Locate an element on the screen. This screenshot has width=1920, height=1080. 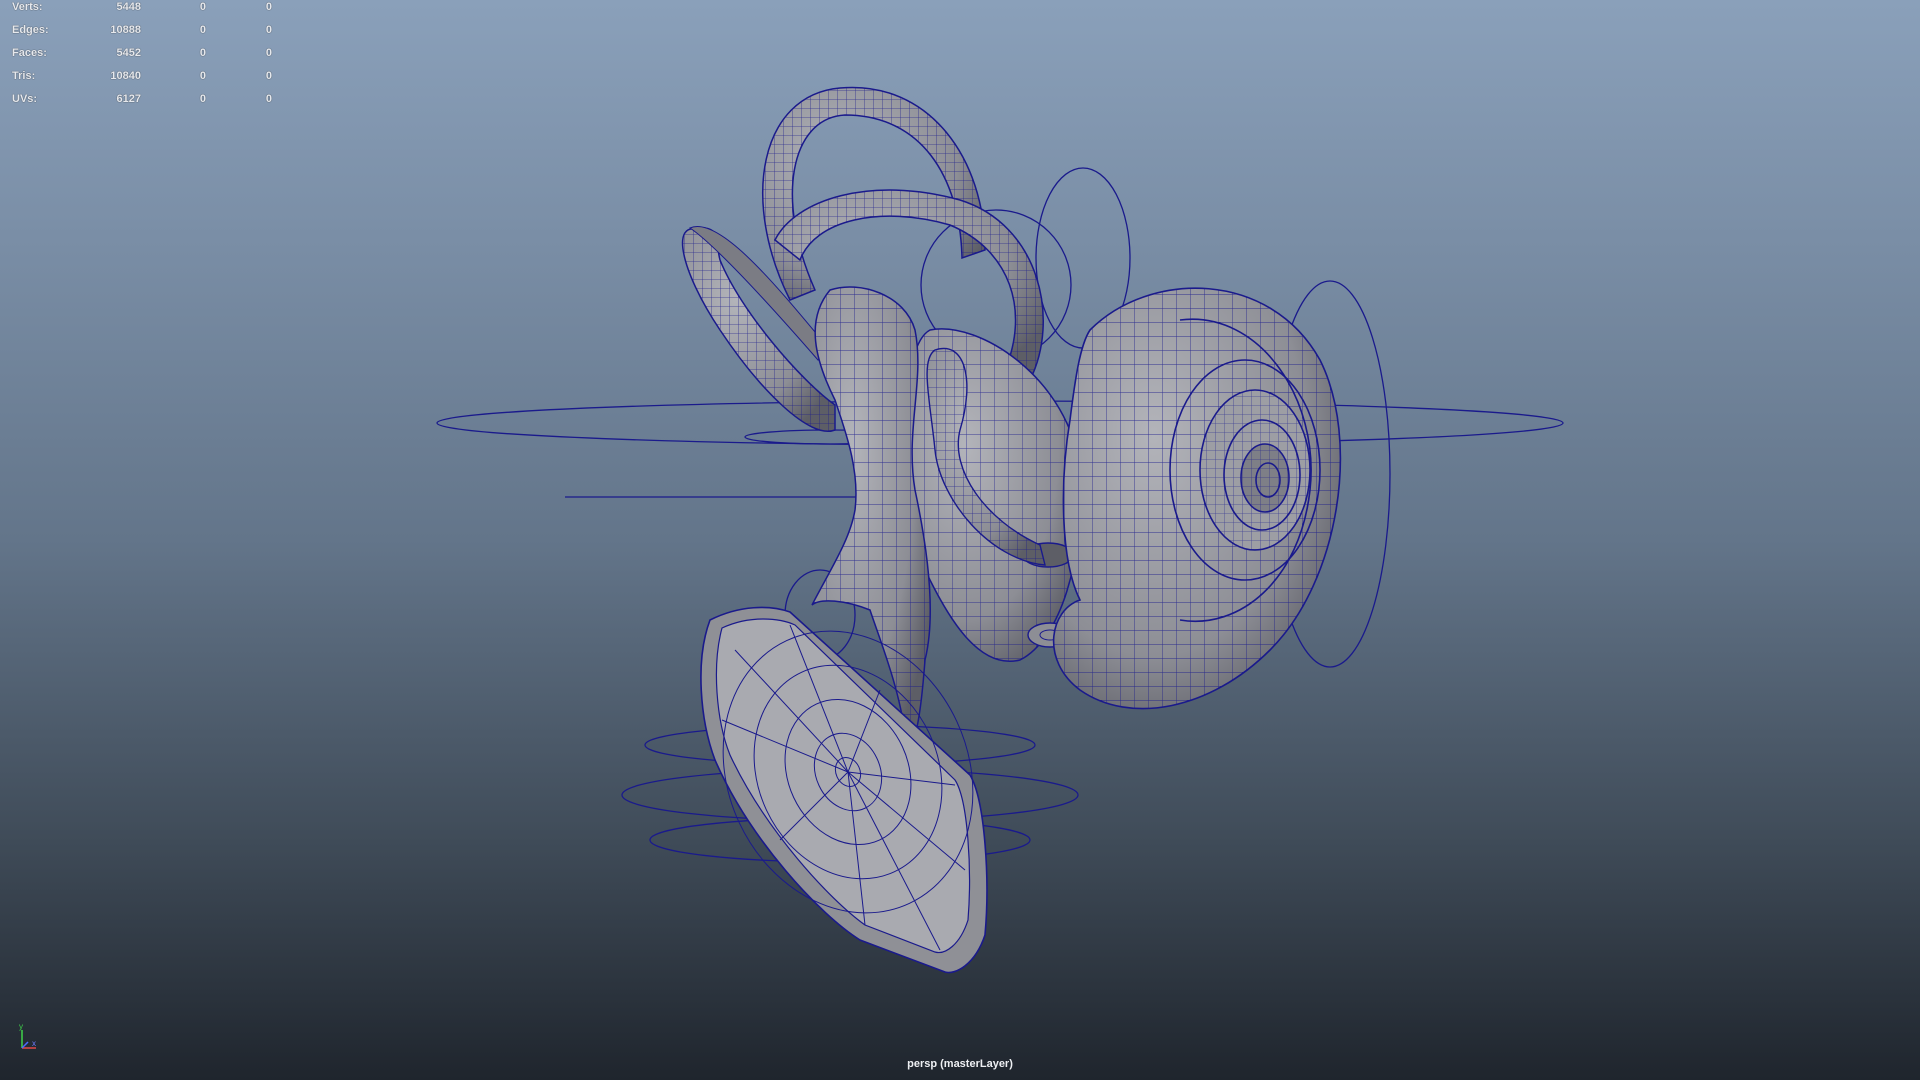
hud-row-edges: Edges: 10888 0 0 is located at coordinates (142, 35).